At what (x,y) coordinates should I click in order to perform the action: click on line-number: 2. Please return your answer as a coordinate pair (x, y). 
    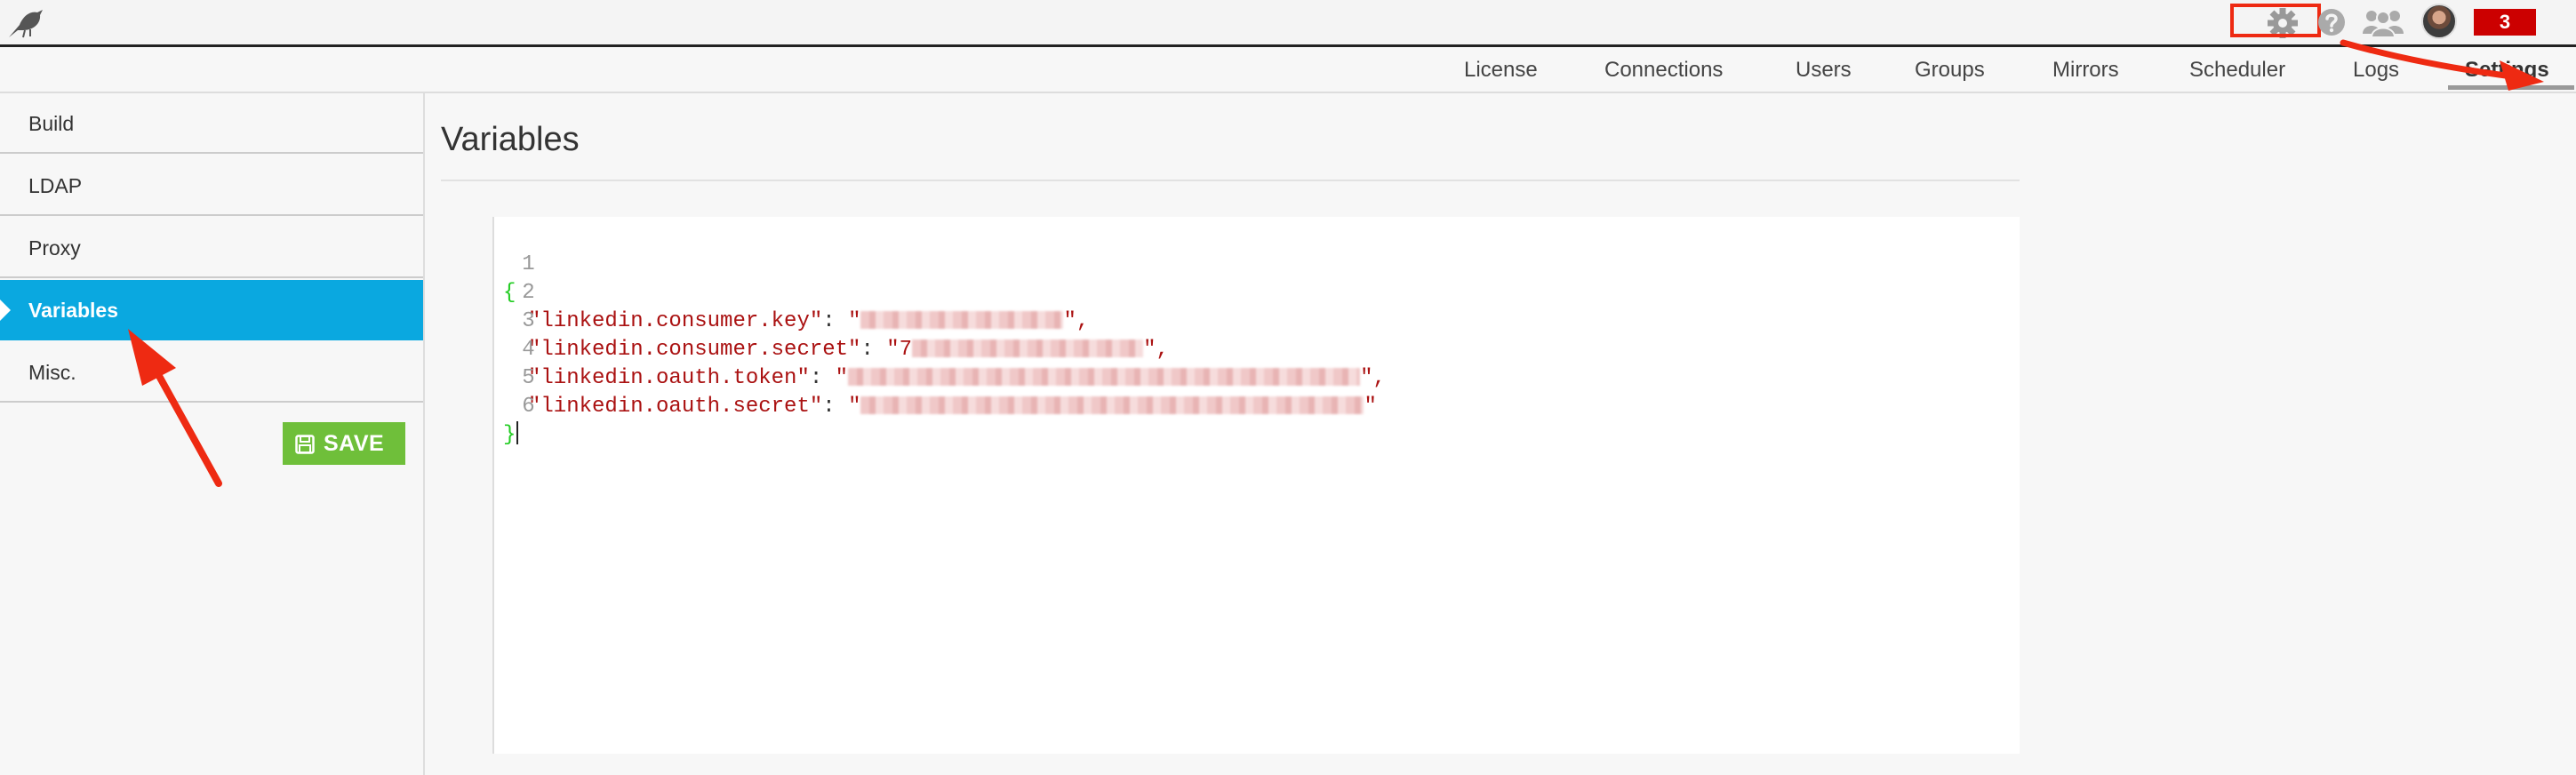
    Looking at the image, I should click on (528, 293).